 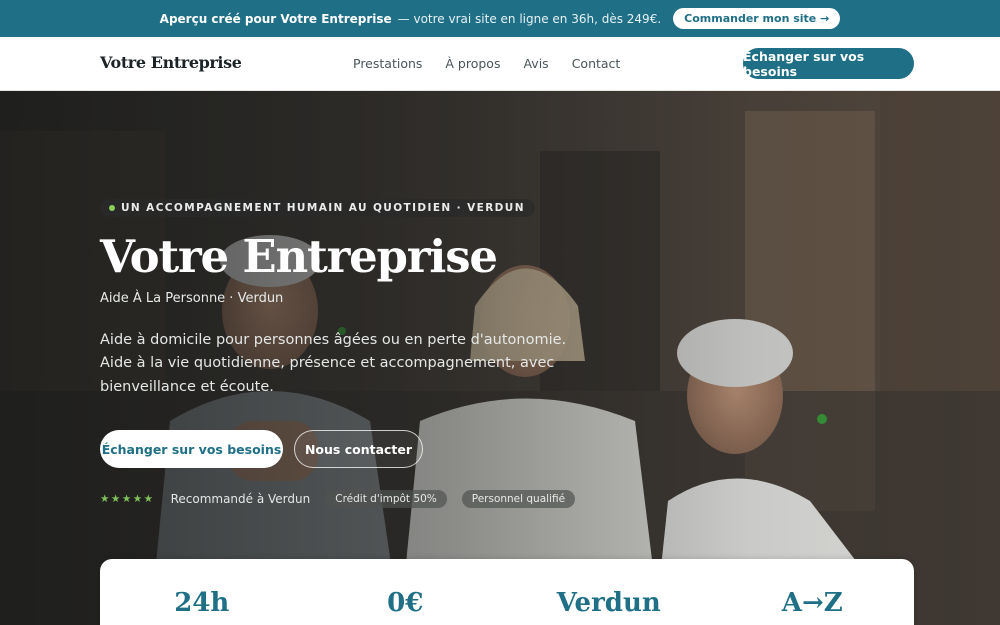 What do you see at coordinates (596, 63) in the screenshot?
I see `nav-item-contact: Contact` at bounding box center [596, 63].